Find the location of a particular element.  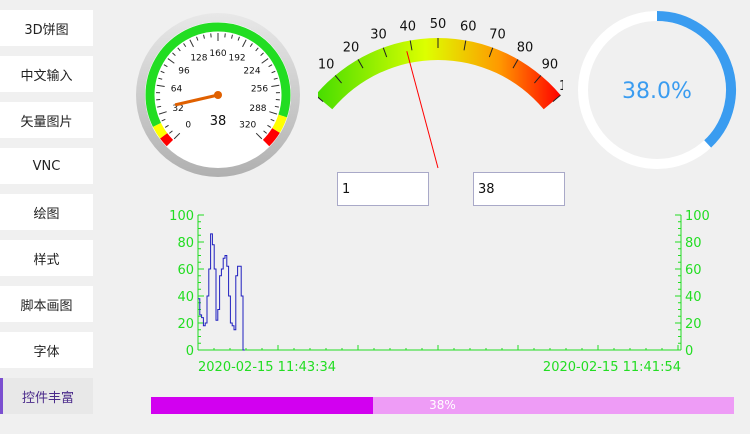

sidebar-item-label: 脚本画图 is located at coordinates (46, 306).